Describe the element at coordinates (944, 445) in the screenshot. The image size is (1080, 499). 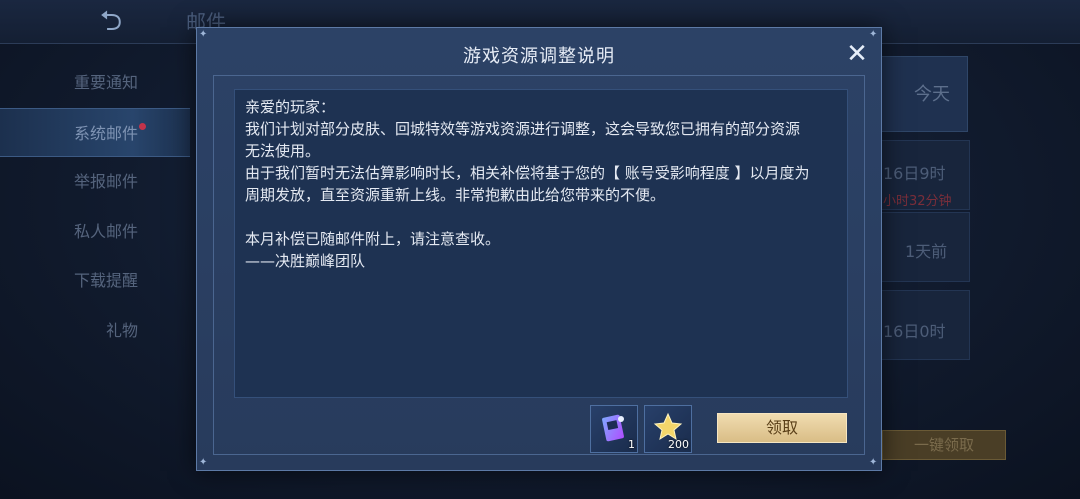
I see `claim-all-button: 一键领取` at that location.